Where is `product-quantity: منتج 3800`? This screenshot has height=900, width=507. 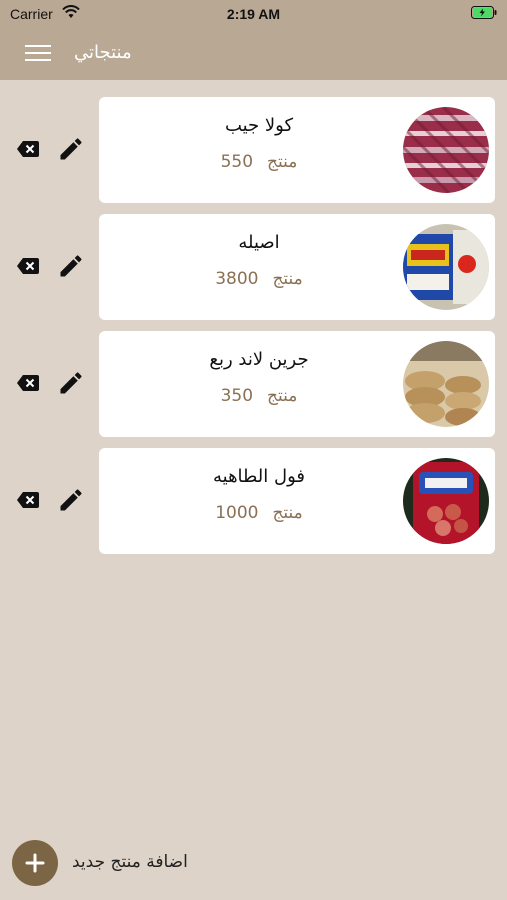
product-quantity: منتج 3800 is located at coordinates (259, 279).